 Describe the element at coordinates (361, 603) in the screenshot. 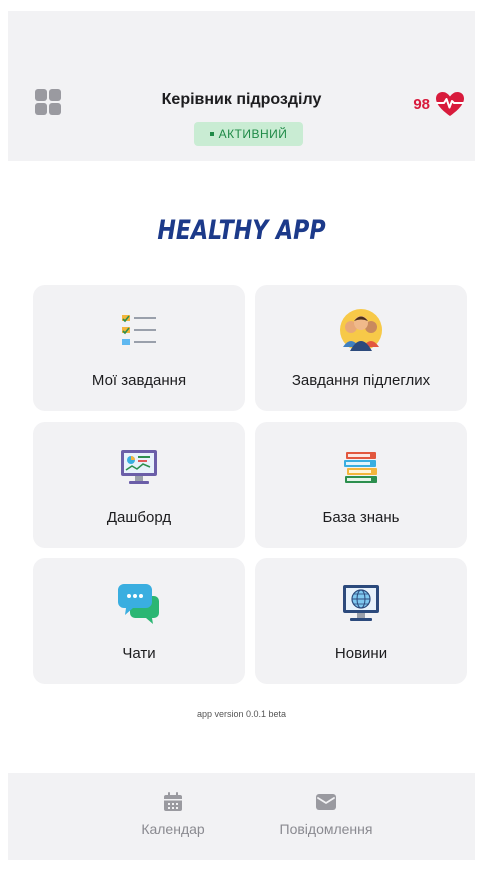

I see `globe-monitor-icon` at that location.